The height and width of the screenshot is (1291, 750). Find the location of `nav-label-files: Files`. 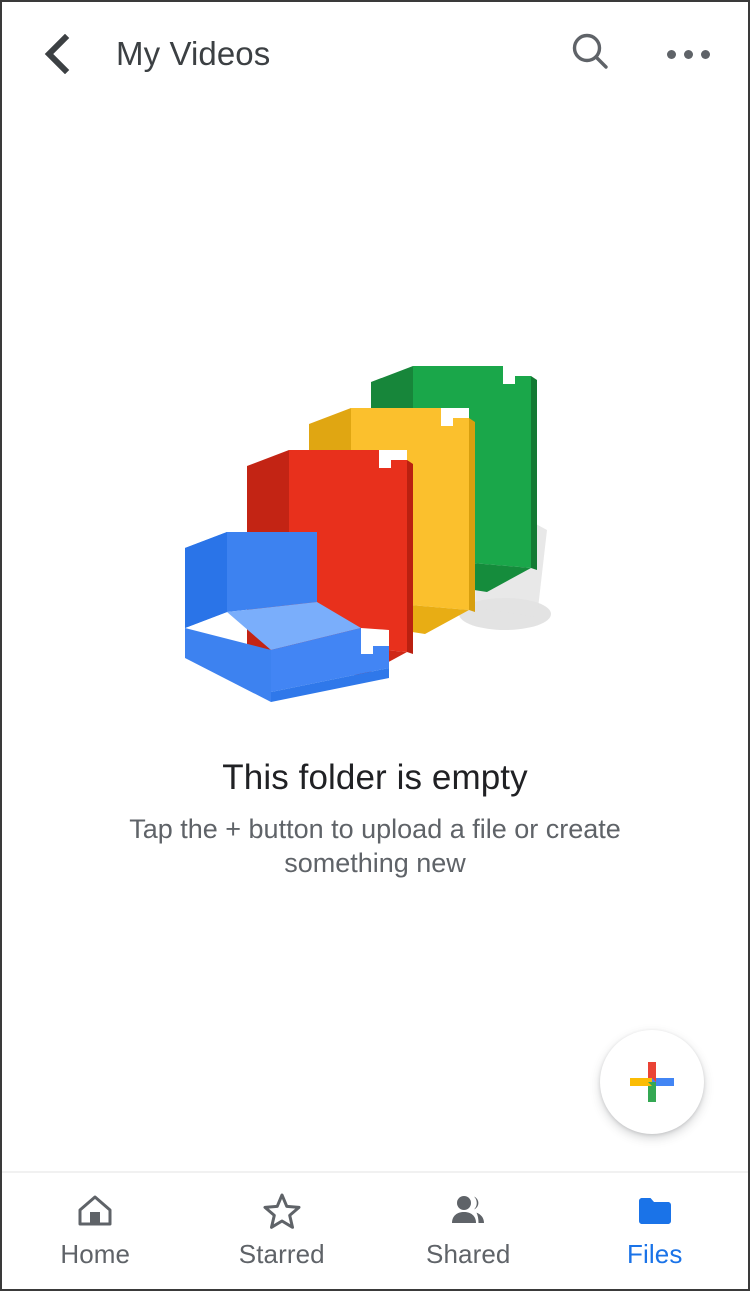

nav-label-files: Files is located at coordinates (655, 1254).